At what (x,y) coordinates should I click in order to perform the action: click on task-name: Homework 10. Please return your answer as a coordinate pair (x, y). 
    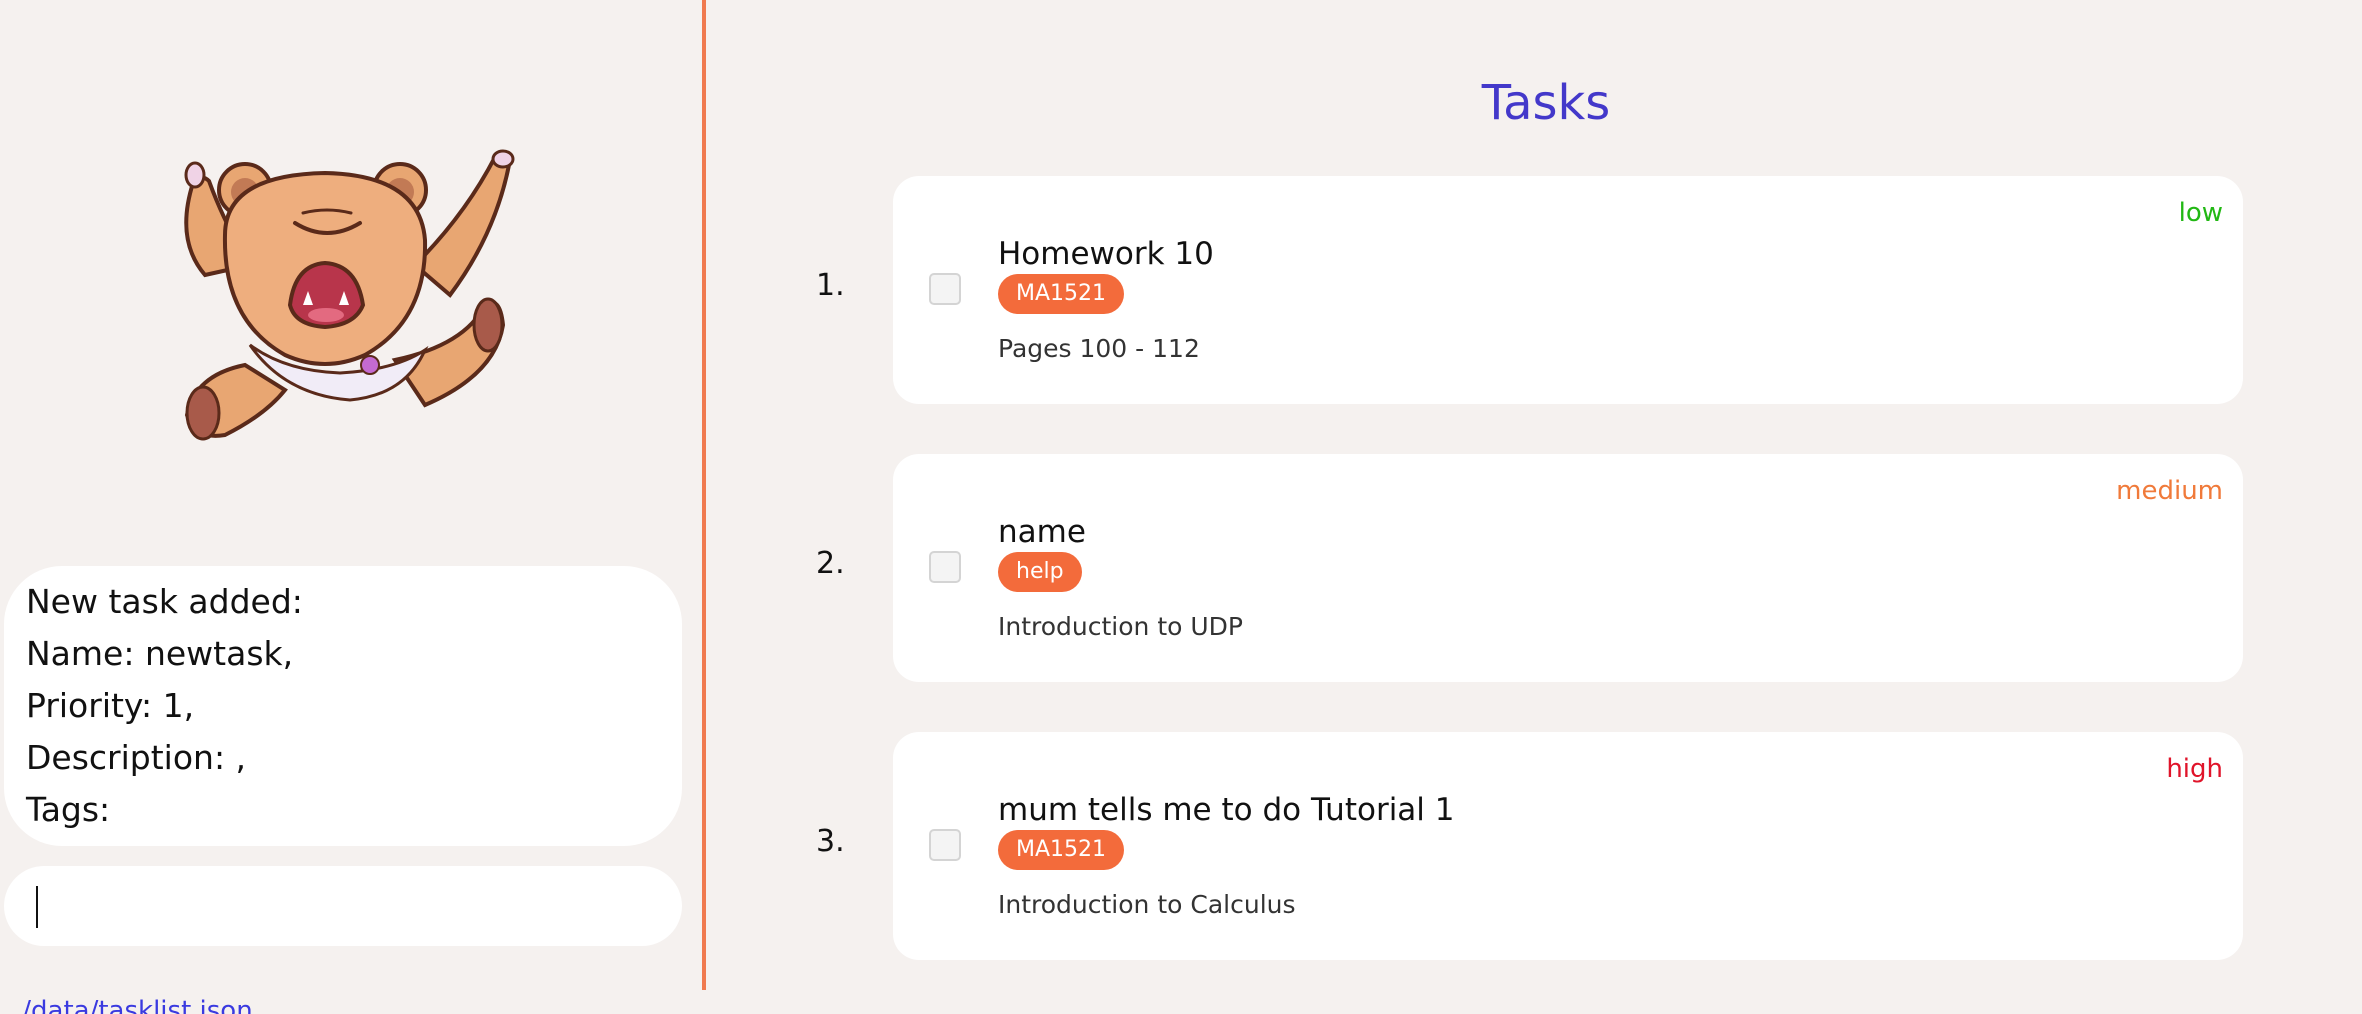
    Looking at the image, I should click on (1106, 254).